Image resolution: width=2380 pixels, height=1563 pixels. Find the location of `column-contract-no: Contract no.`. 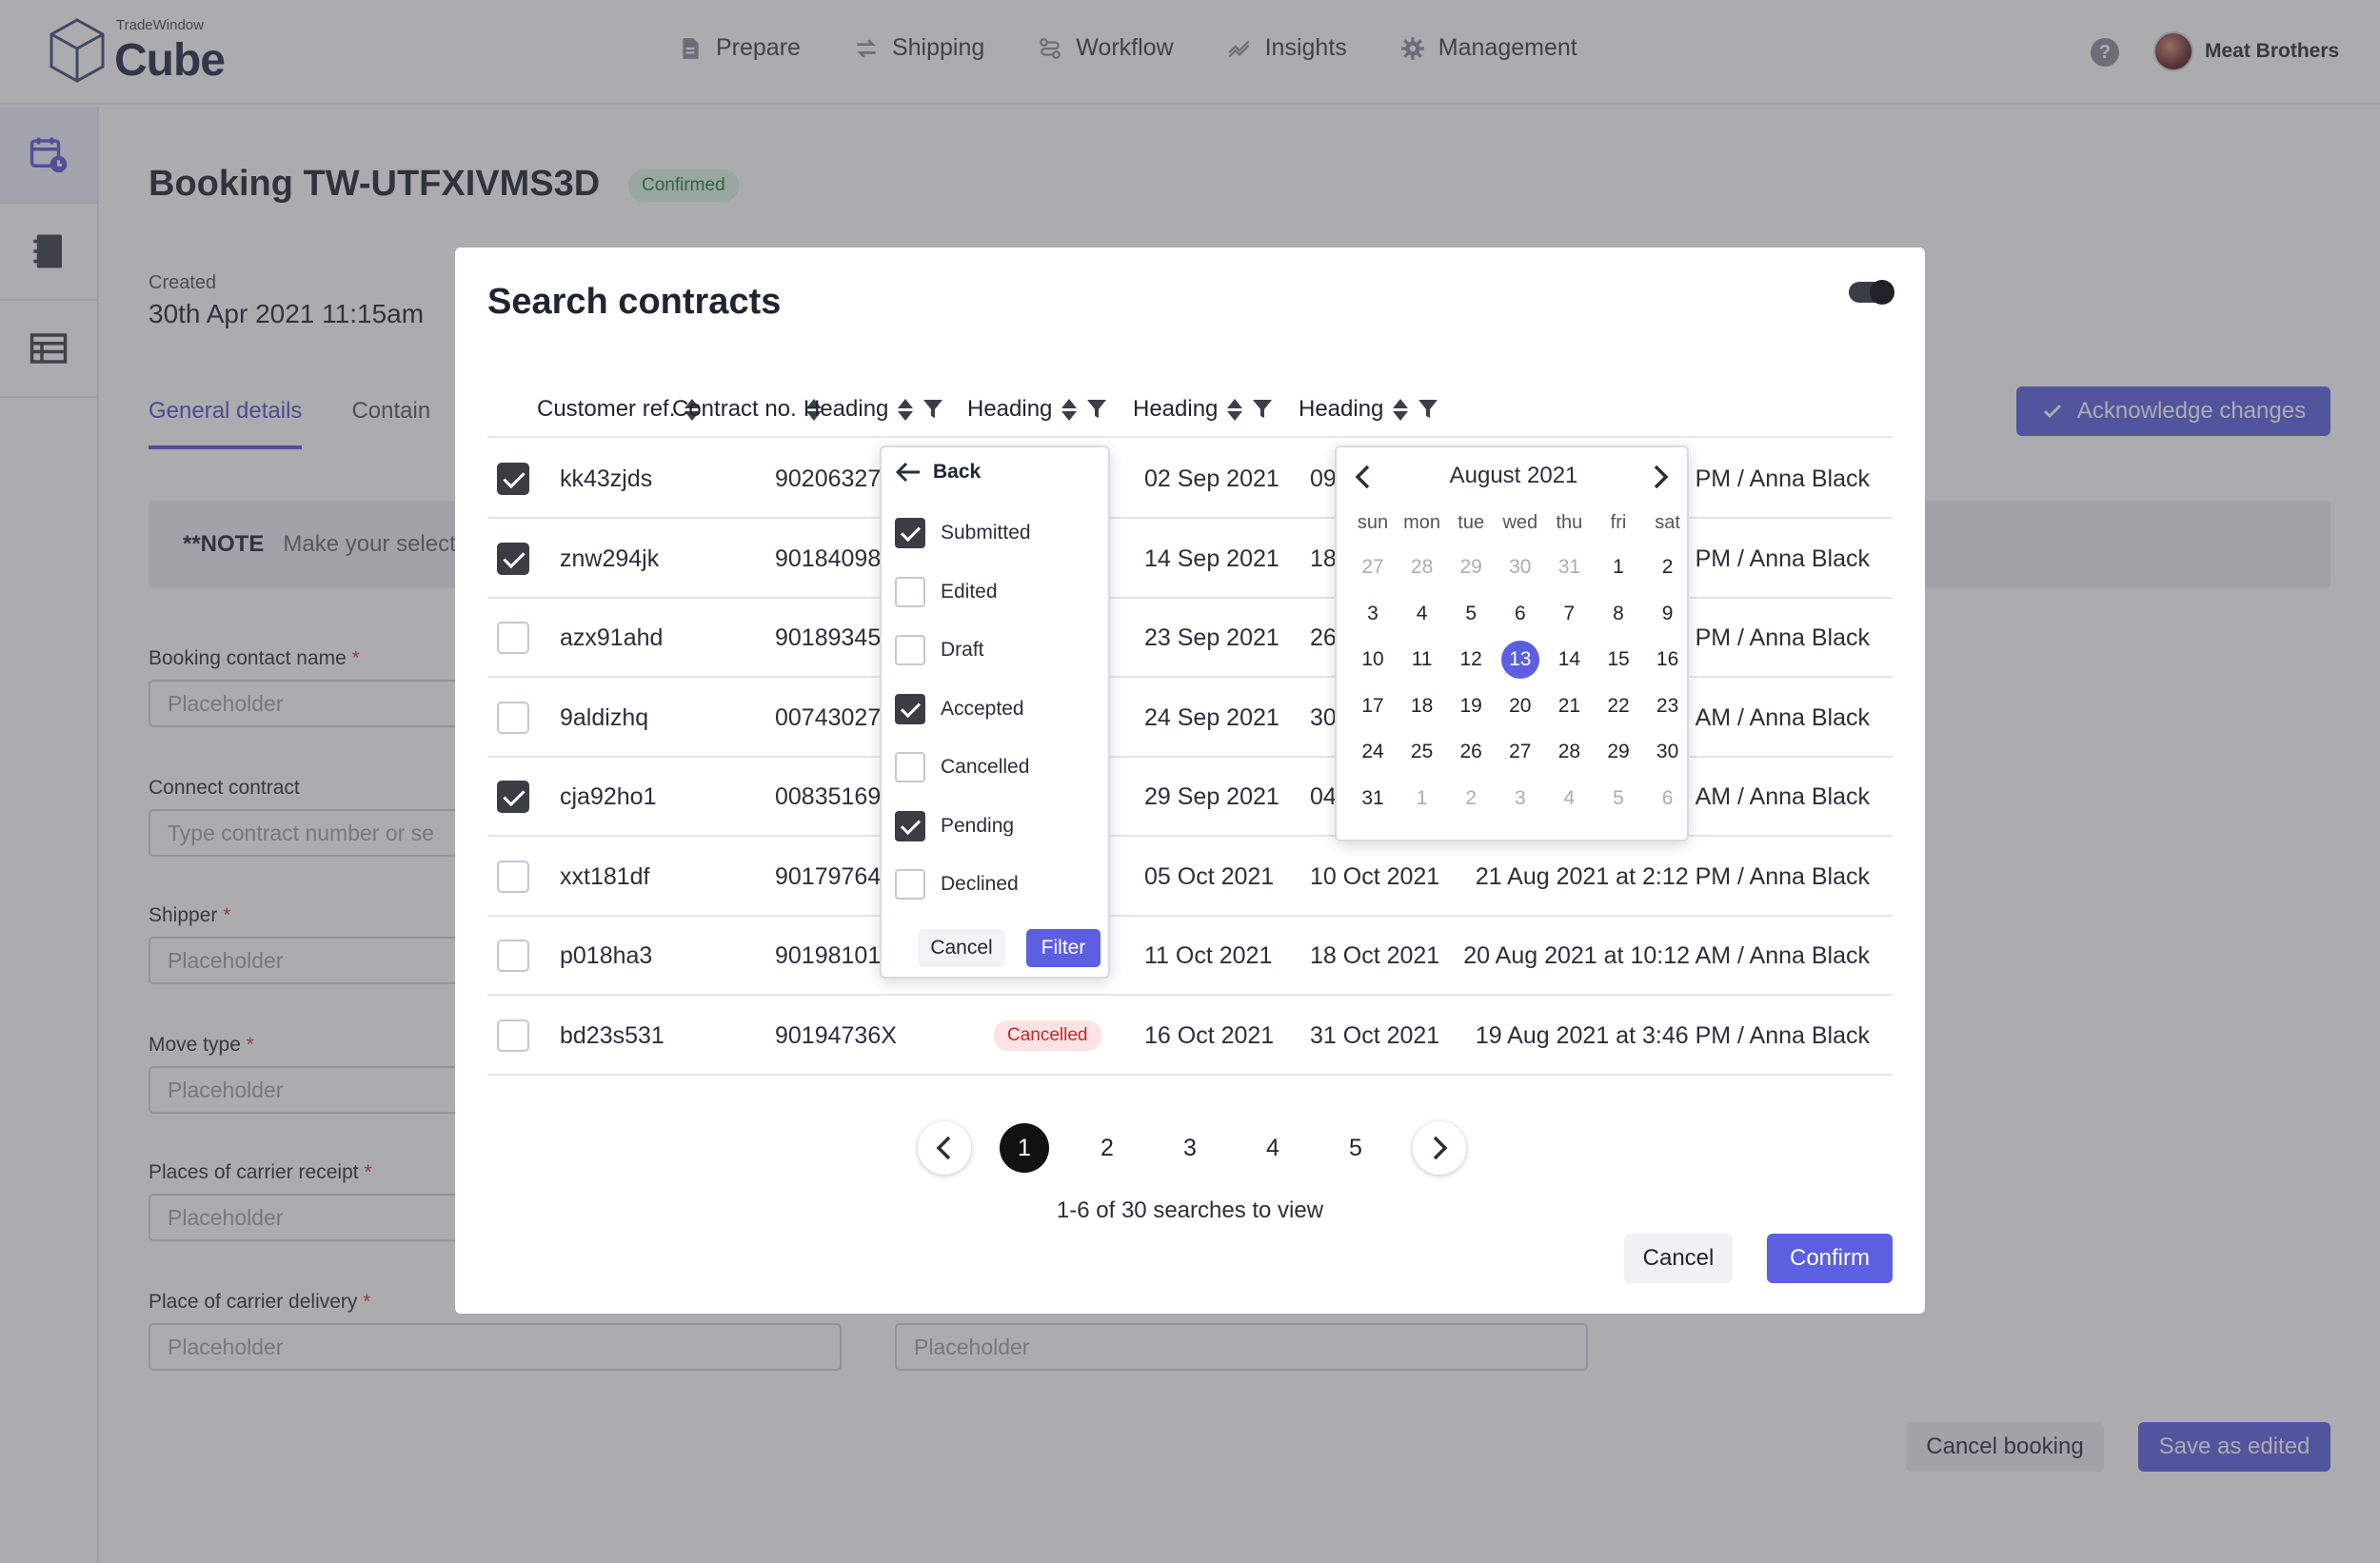

column-contract-no: Contract no. is located at coordinates (747, 410).